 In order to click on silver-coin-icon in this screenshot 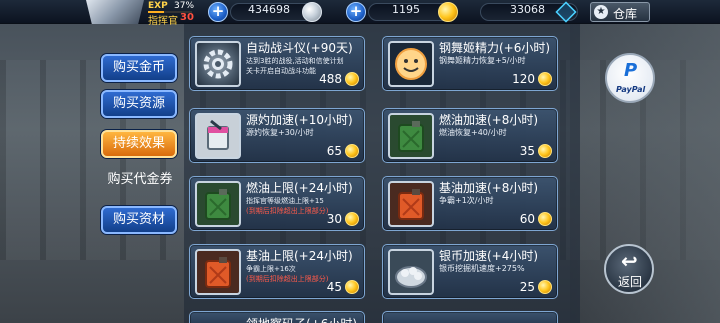, I will do `click(312, 12)`.